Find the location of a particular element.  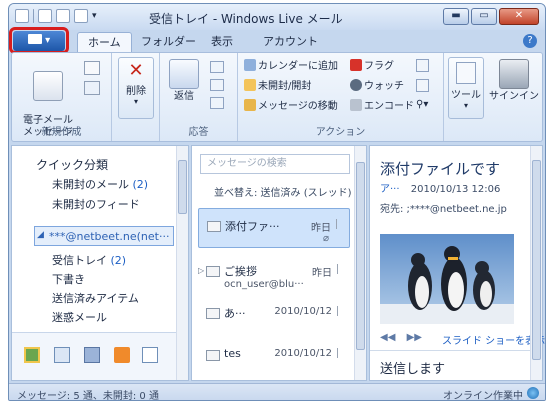

delete-button: ✕ 削除 ▾ is located at coordinates (136, 88).